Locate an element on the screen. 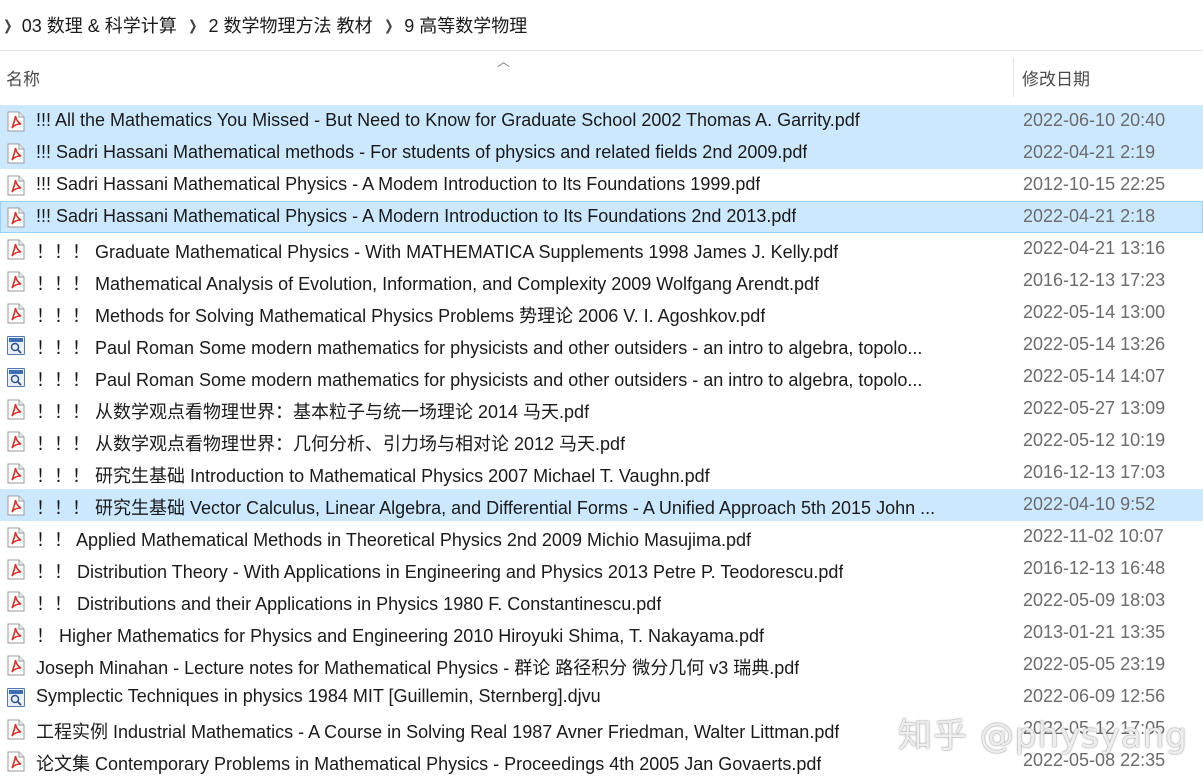 This screenshot has width=1203, height=782. breadcrumb-item-advanced-math-physics: 9 高等数学物理 is located at coordinates (465, 25).